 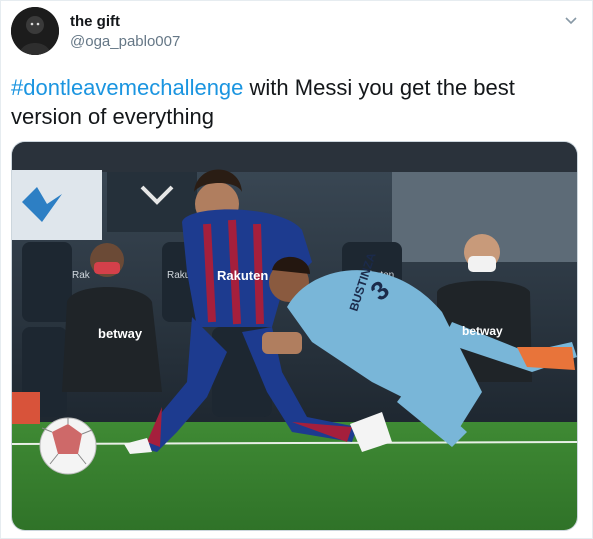 What do you see at coordinates (120, 333) in the screenshot?
I see `shirt-sponsor-betway-left: betway` at bounding box center [120, 333].